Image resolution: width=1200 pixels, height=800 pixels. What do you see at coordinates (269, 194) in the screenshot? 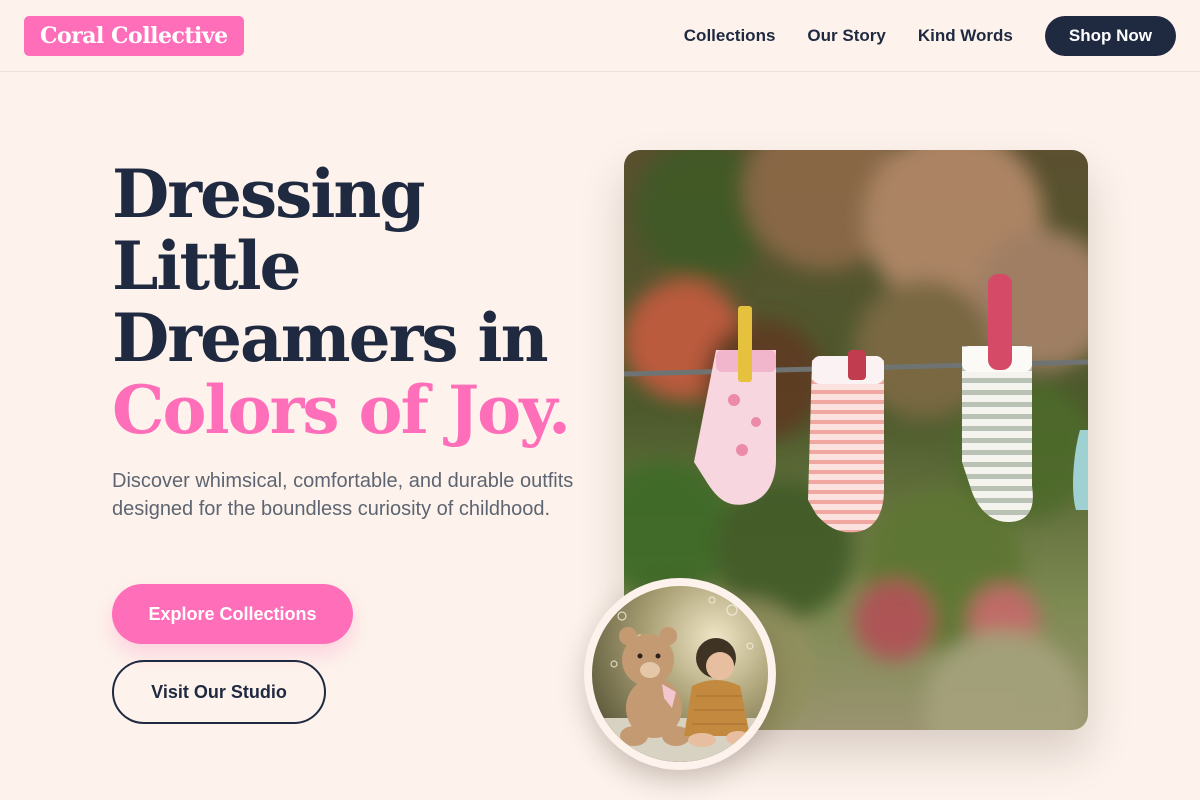
I see `hero-title-line-1: Dressing` at bounding box center [269, 194].